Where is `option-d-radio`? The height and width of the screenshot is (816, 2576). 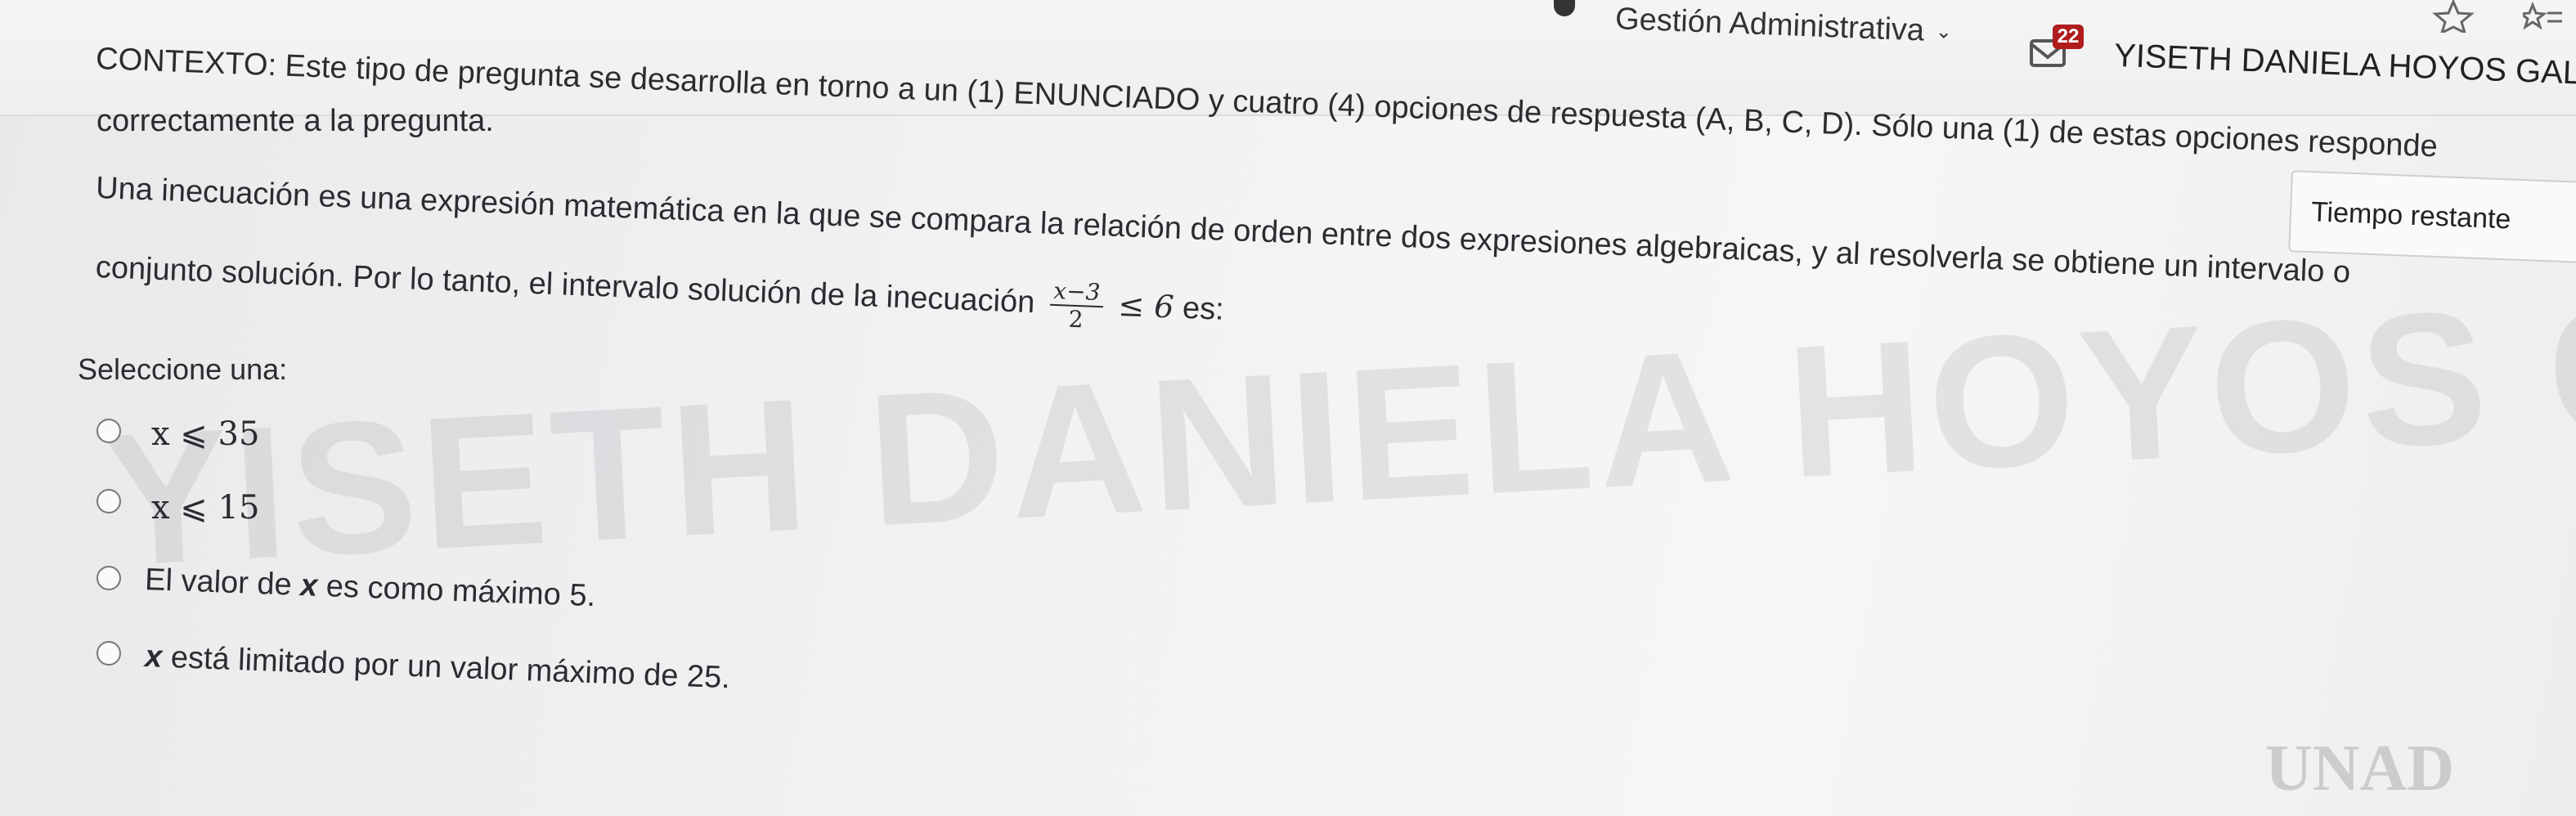 option-d-radio is located at coordinates (108, 654).